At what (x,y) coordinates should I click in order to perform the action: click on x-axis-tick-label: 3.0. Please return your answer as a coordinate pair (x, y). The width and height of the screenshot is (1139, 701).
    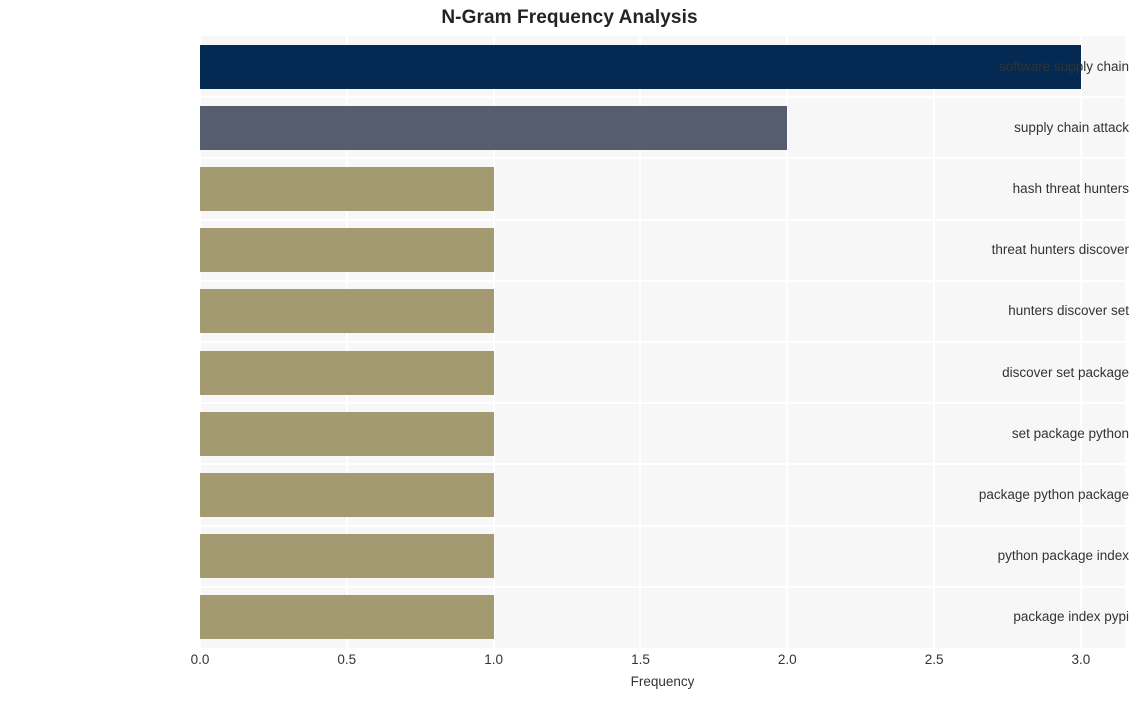
    Looking at the image, I should click on (1081, 659).